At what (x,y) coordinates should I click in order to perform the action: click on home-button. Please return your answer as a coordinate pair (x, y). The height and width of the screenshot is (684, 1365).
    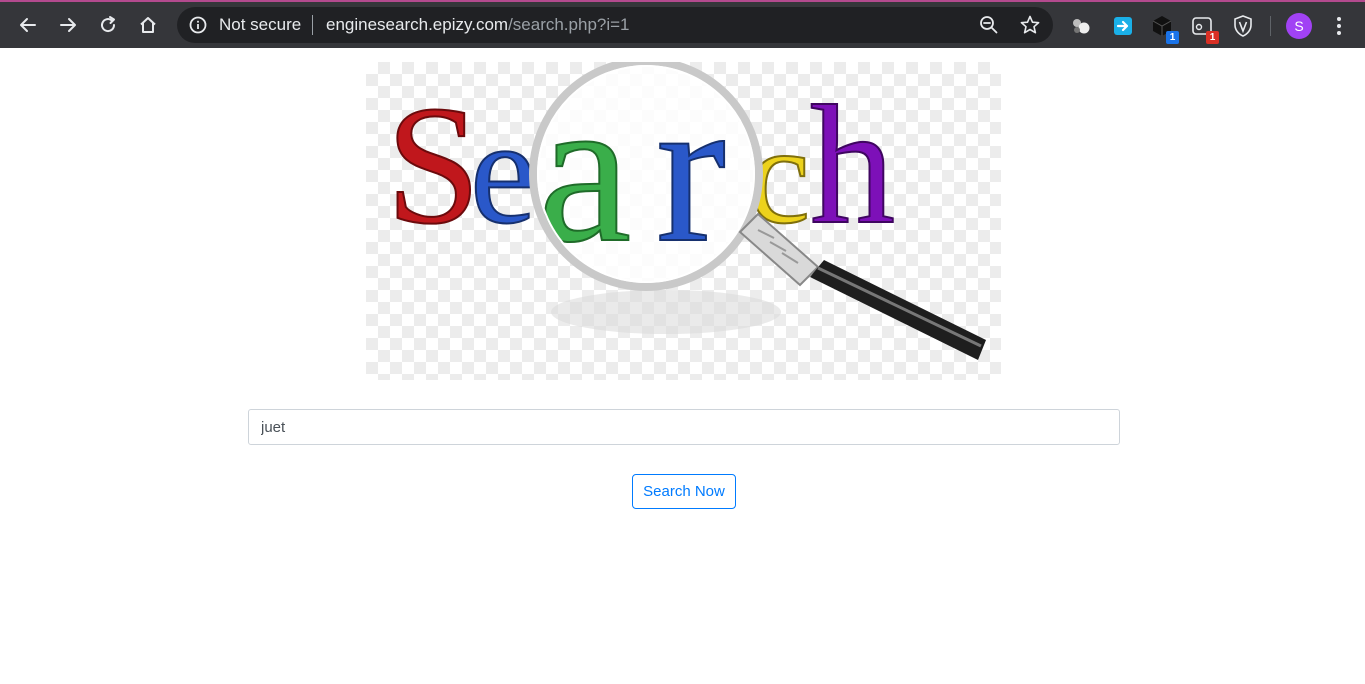
    Looking at the image, I should click on (148, 25).